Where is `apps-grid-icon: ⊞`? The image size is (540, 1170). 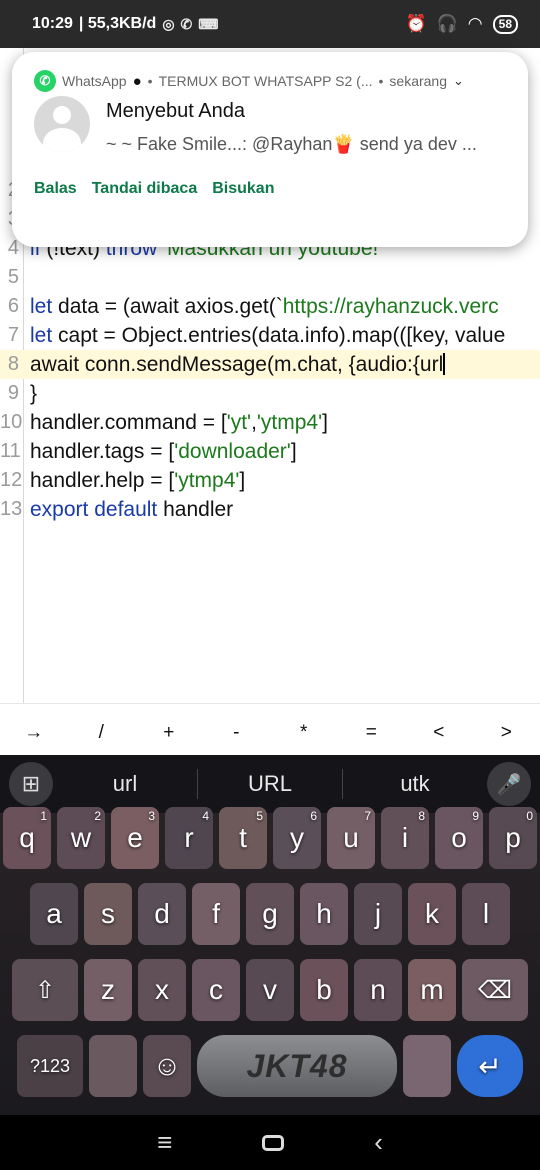
apps-grid-icon: ⊞ is located at coordinates (31, 784).